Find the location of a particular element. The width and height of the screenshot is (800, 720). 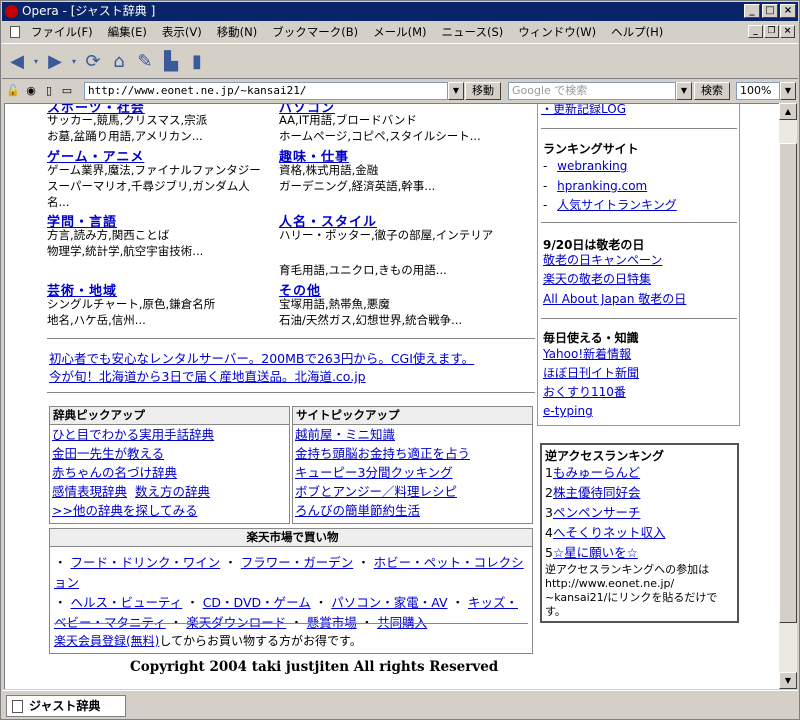

search-input: Google で検索 is located at coordinates (592, 91).